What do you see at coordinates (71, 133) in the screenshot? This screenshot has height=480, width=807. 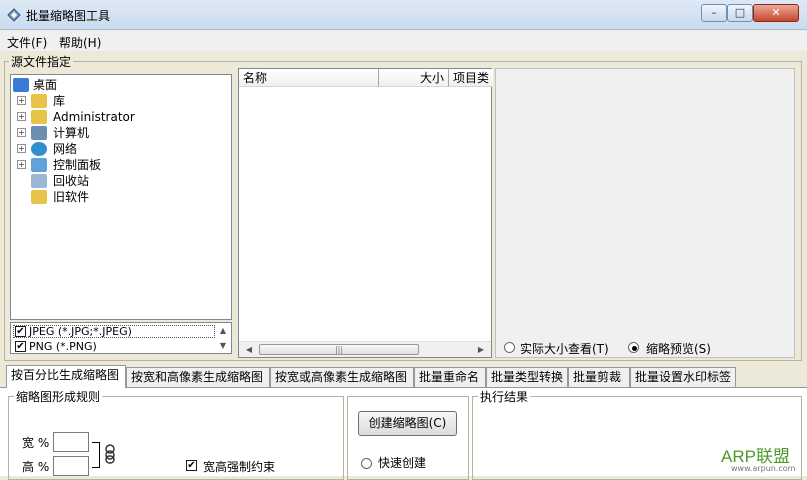 I see `tree-item-label: 计算机` at bounding box center [71, 133].